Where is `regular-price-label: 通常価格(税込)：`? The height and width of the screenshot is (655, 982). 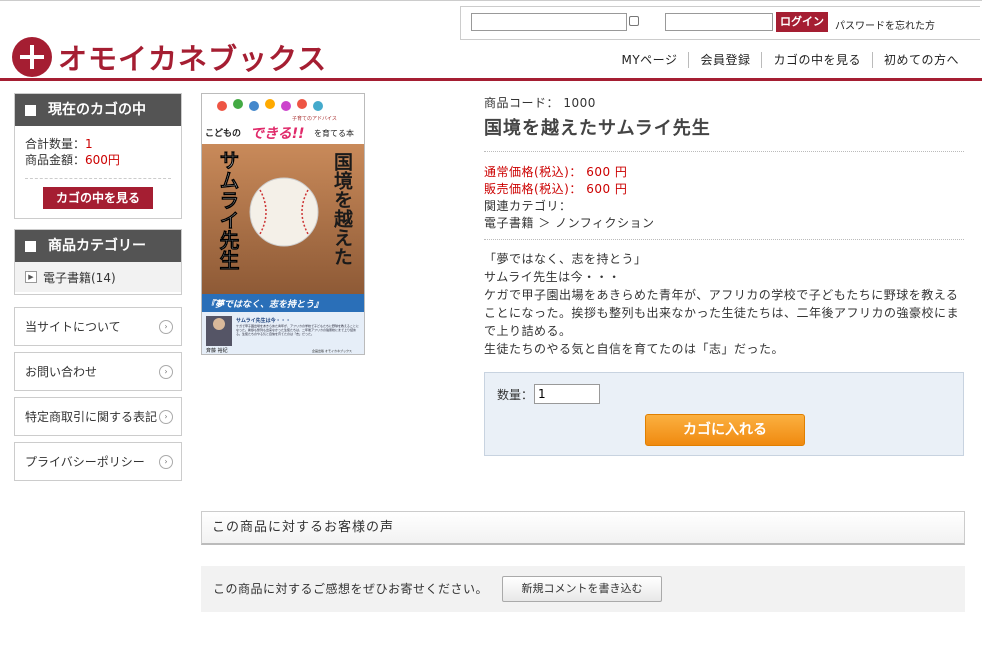
regular-price-label: 通常価格(税込)： is located at coordinates (533, 172).